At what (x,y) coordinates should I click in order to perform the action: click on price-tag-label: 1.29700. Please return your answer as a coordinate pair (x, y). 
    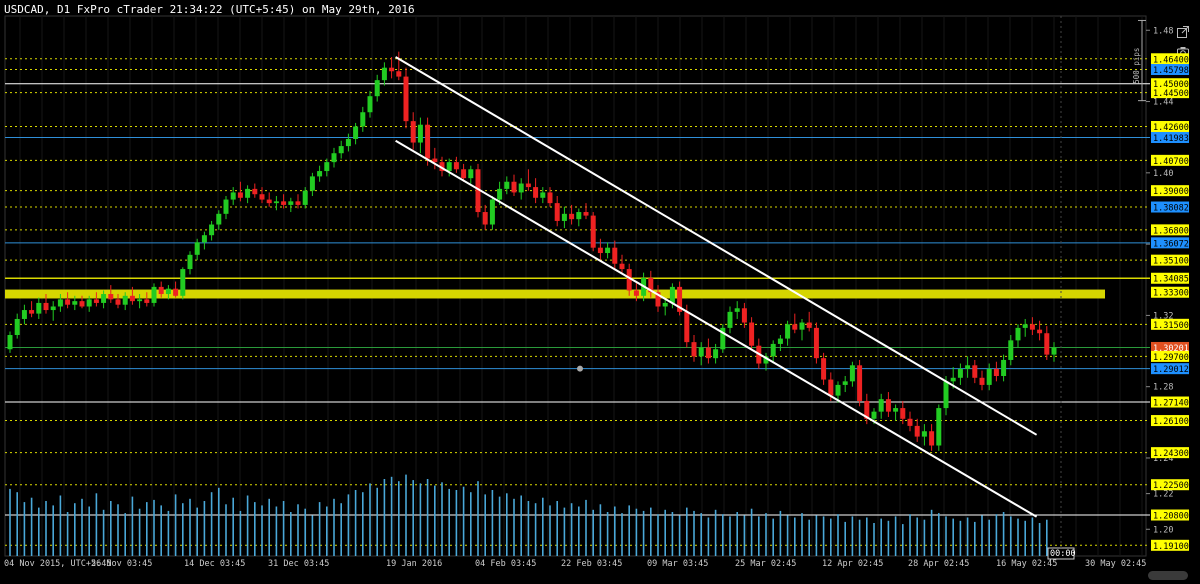
    Looking at the image, I should click on (1171, 358).